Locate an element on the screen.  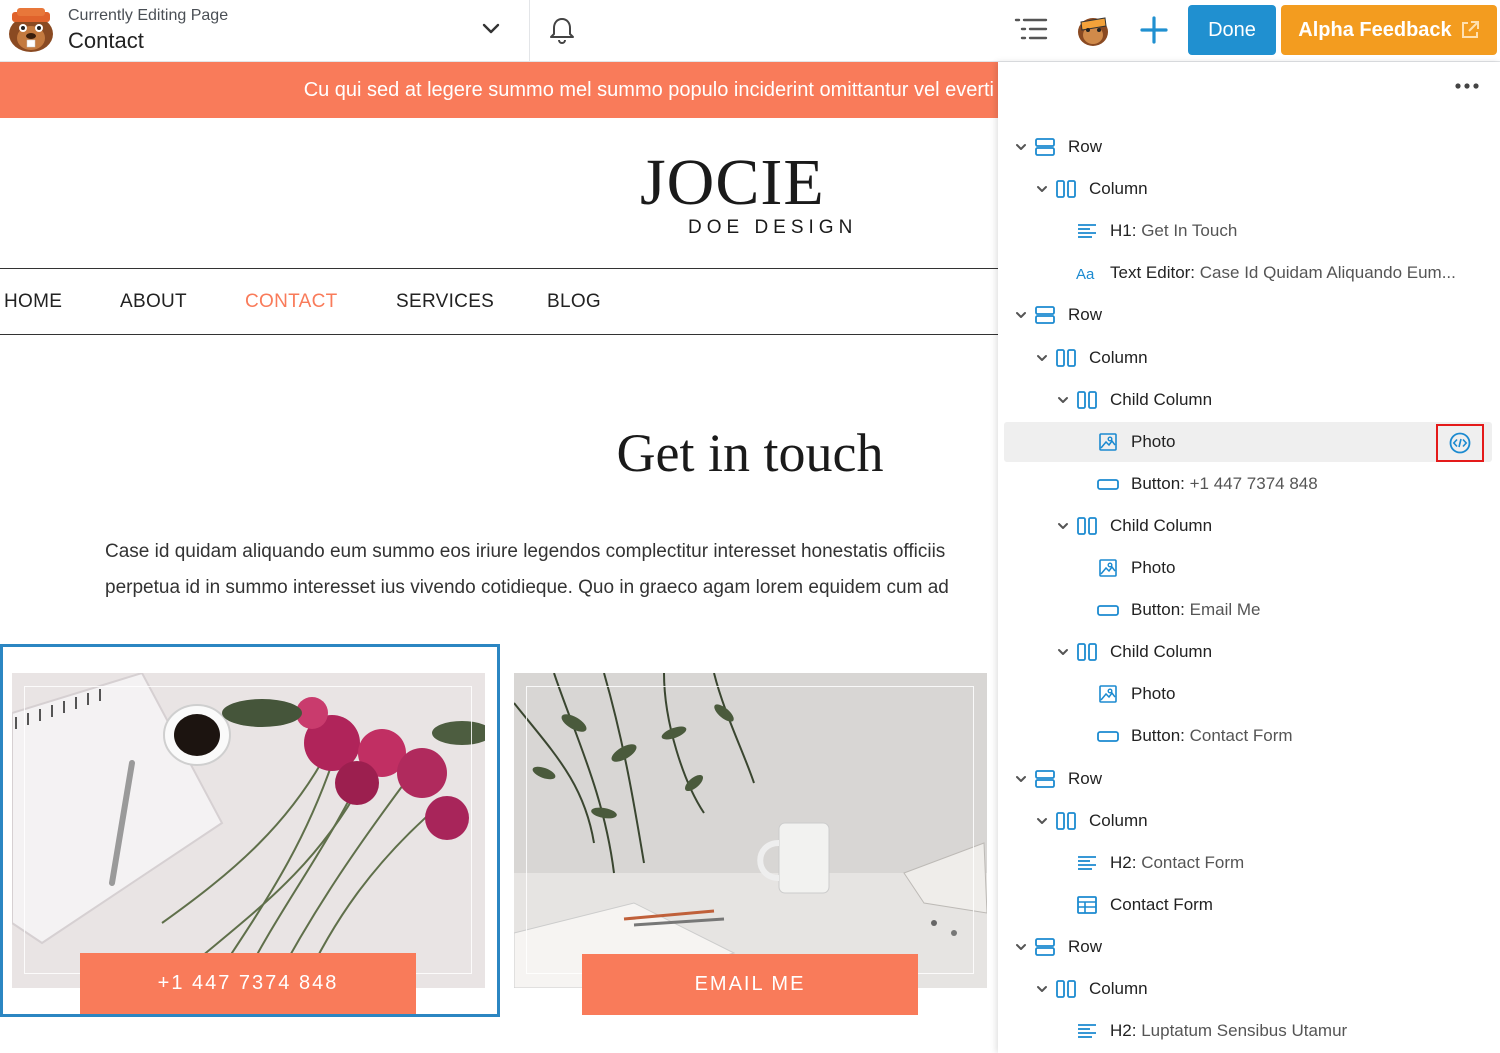
outline-item-type: Column is located at coordinates (1118, 357).